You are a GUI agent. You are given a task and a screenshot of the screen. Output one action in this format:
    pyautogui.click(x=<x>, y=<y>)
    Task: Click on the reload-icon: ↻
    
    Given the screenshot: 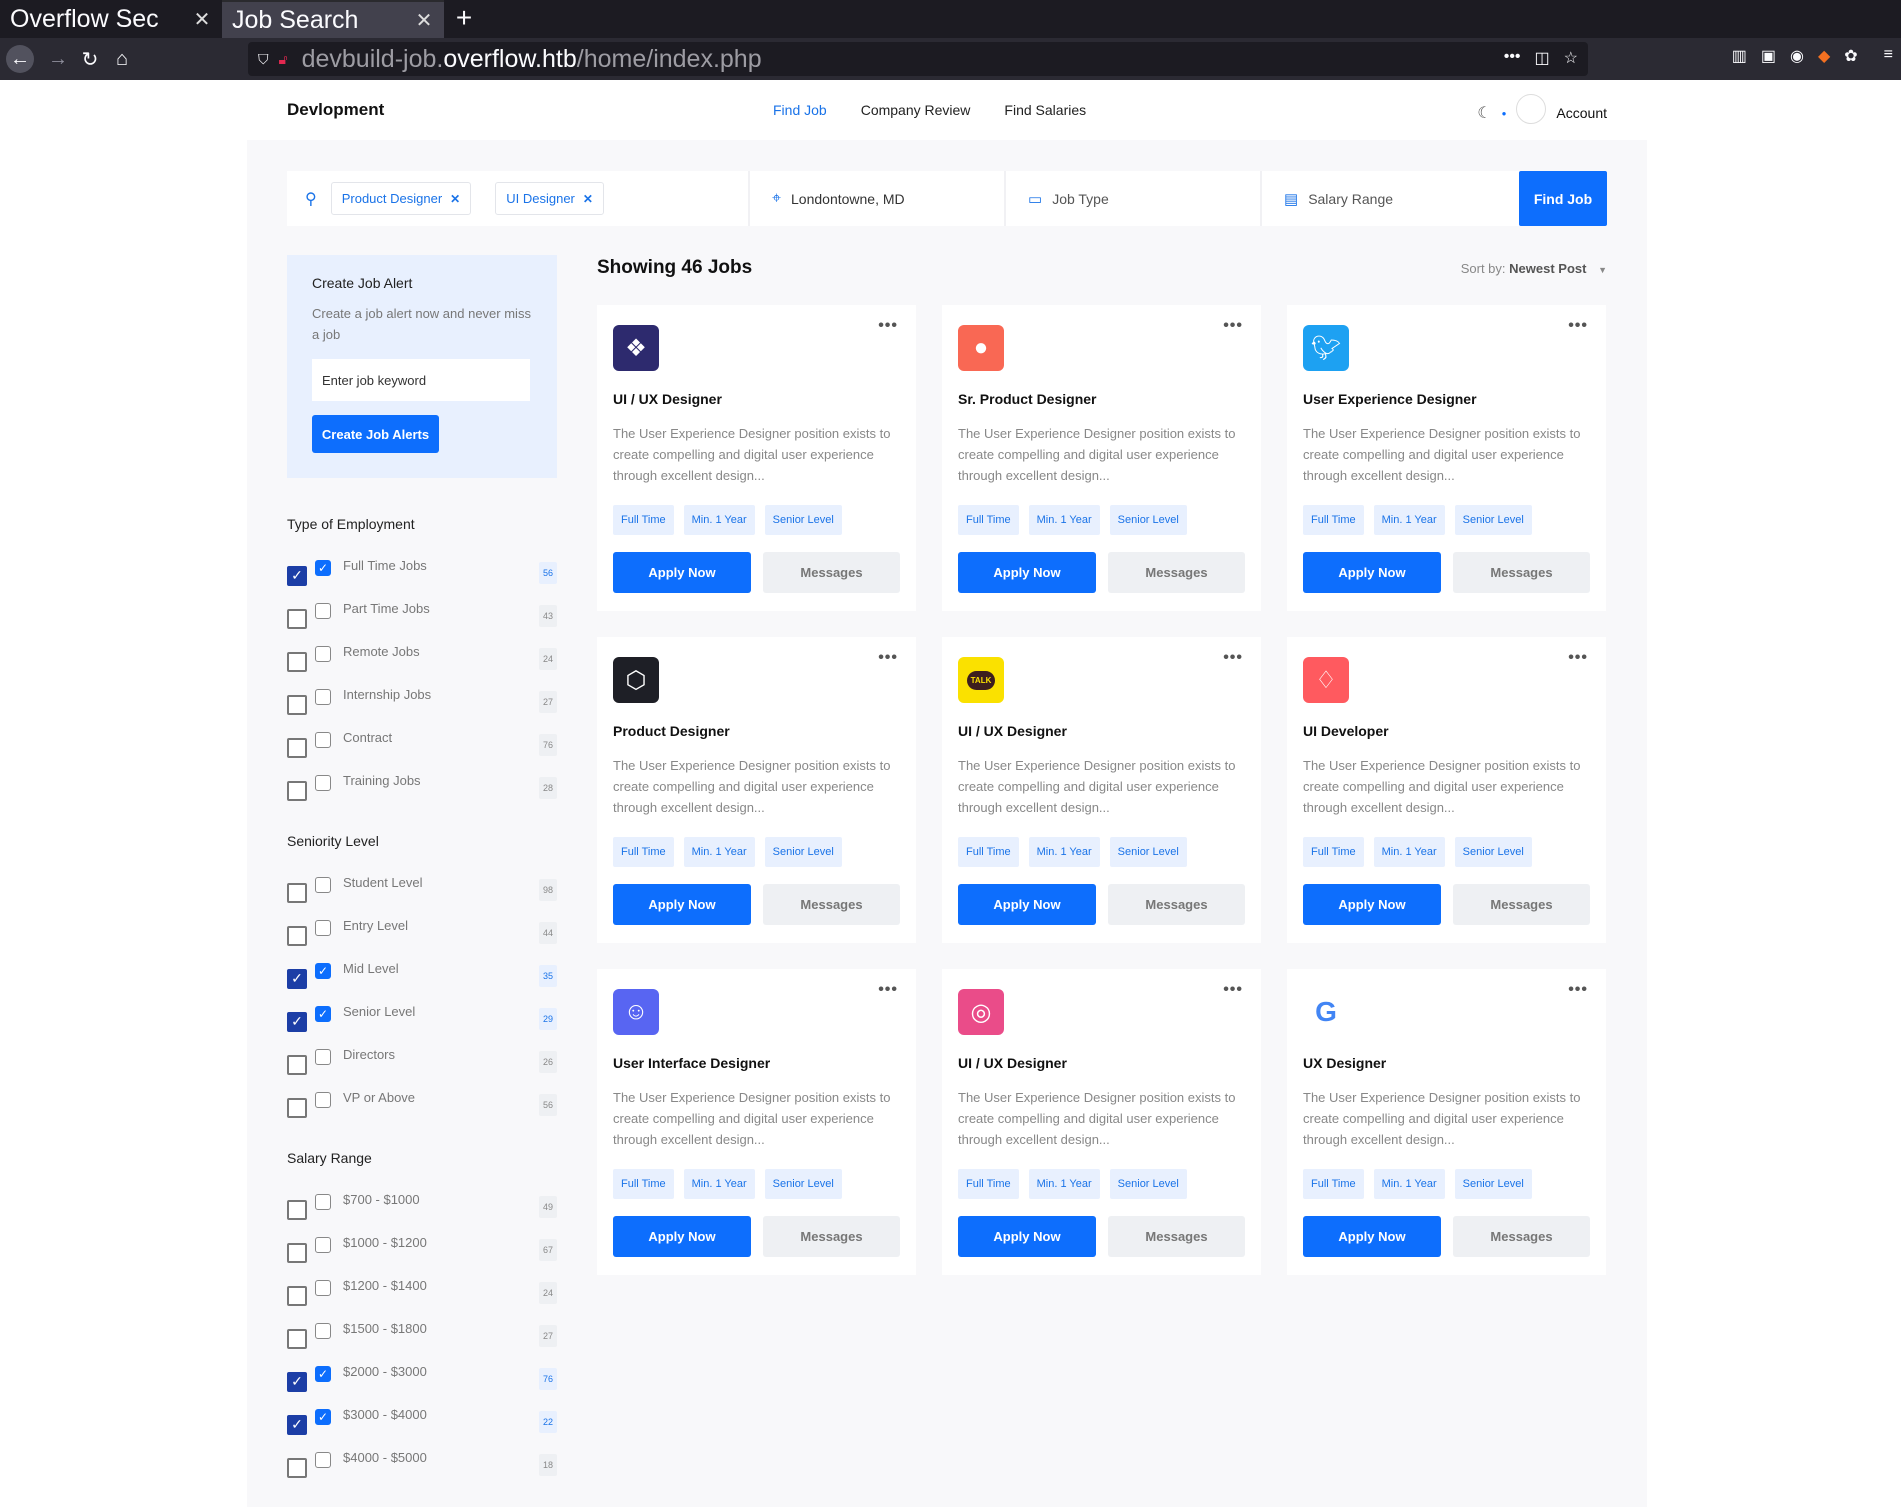 What is the action you would take?
    pyautogui.click(x=90, y=59)
    